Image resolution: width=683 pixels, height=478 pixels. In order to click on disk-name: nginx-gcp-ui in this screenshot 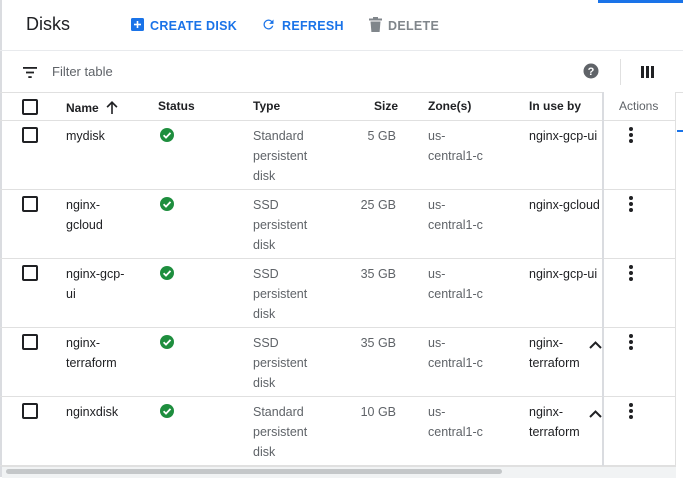, I will do `click(105, 284)`.